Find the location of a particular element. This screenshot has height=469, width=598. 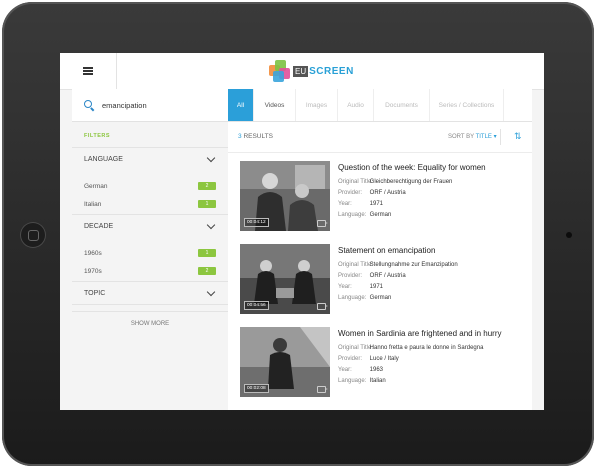

top-bar: EU SCREEN is located at coordinates (302, 71).